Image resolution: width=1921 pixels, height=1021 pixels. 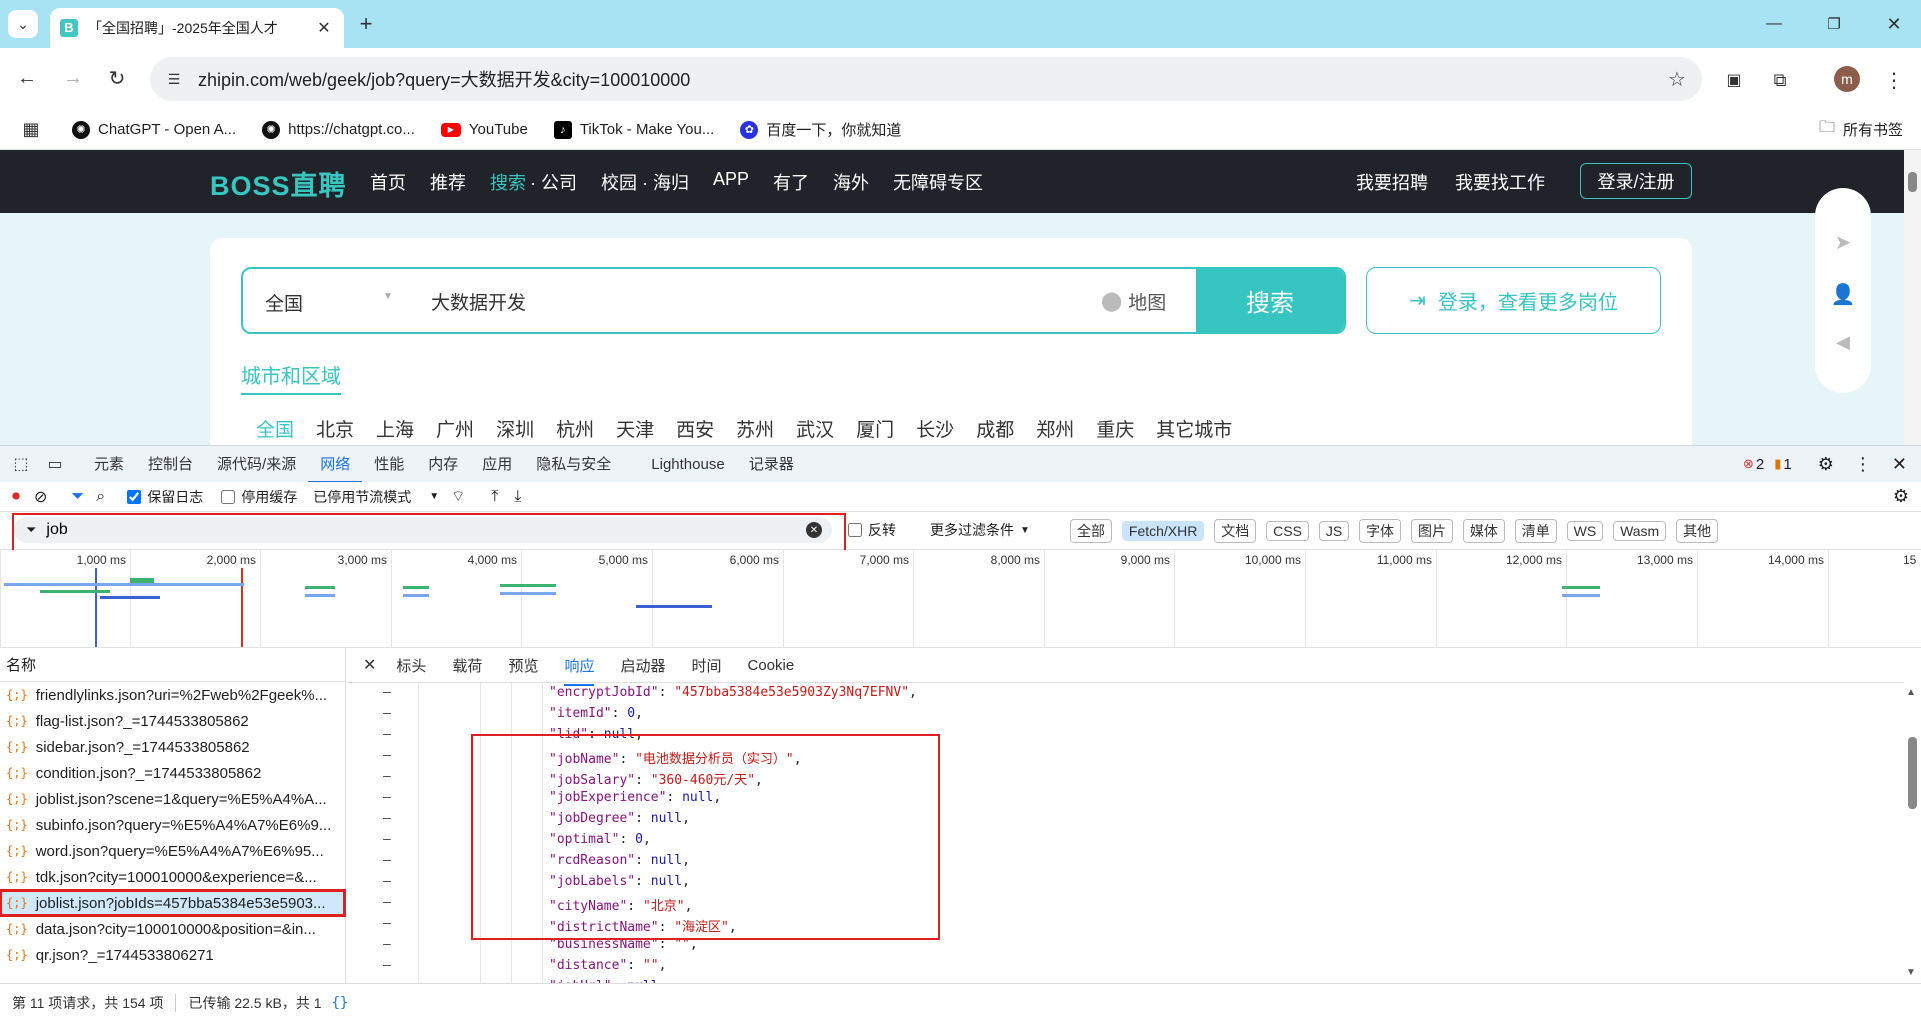 What do you see at coordinates (1115, 428) in the screenshot?
I see `city-item: 重庆` at bounding box center [1115, 428].